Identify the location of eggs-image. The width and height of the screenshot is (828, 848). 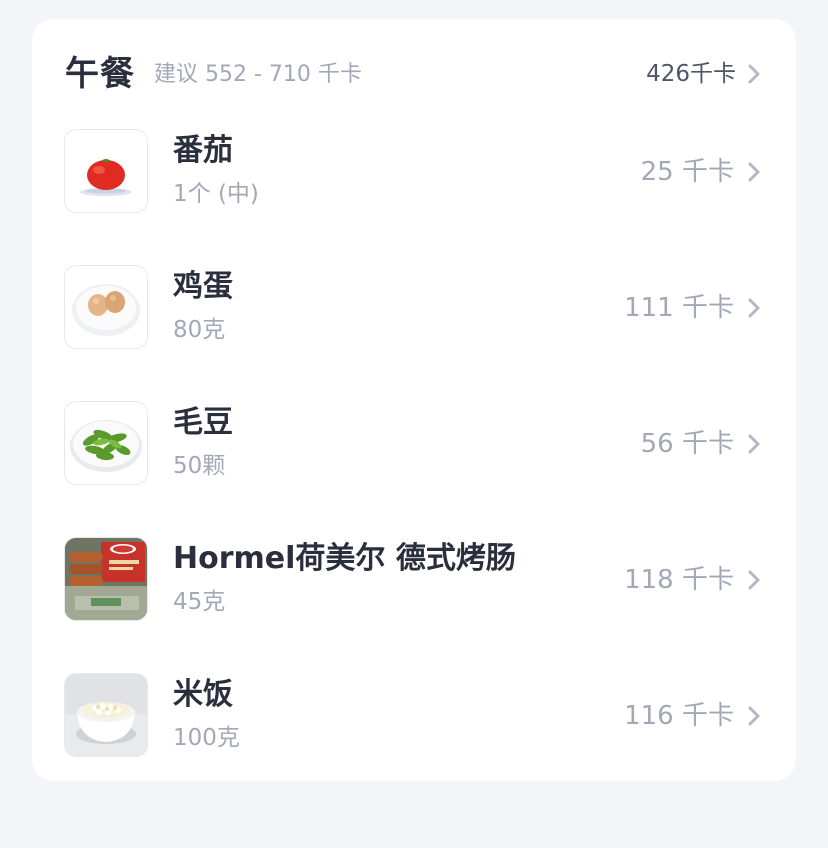
(106, 307).